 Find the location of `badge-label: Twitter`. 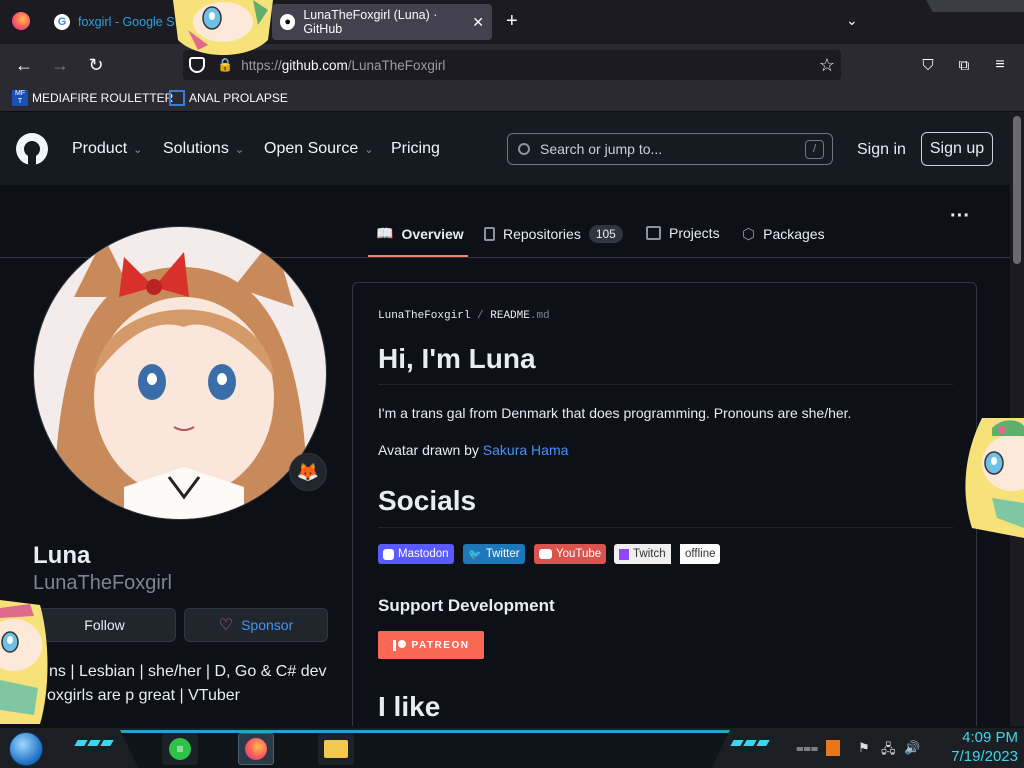

badge-label: Twitter is located at coordinates (502, 554).